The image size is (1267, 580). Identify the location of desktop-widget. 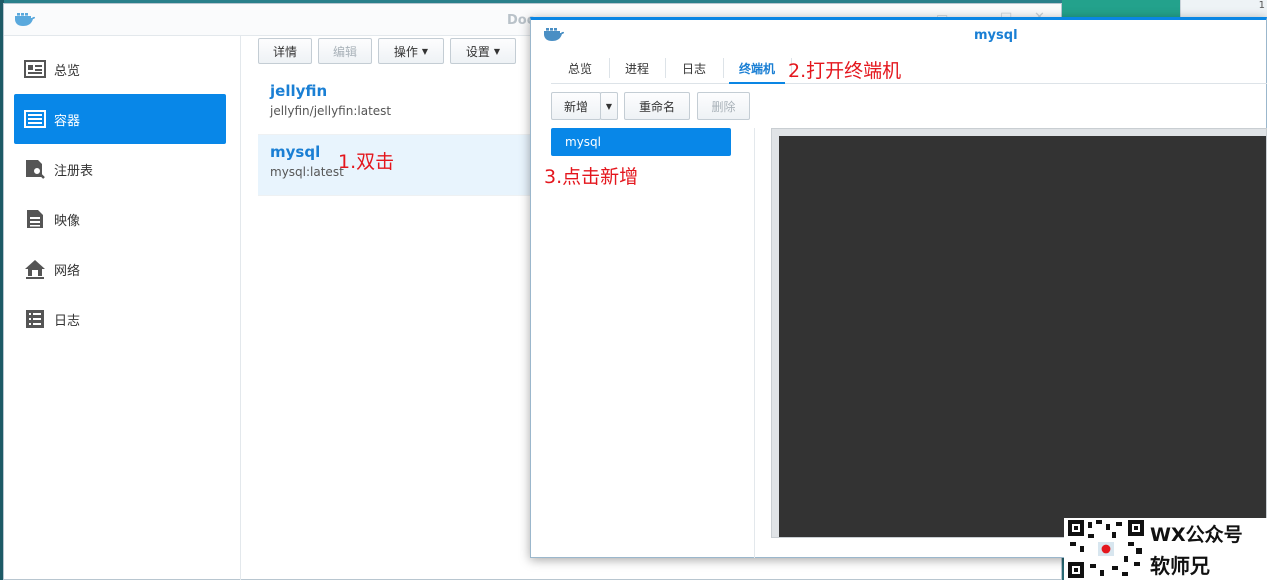
(1121, 9).